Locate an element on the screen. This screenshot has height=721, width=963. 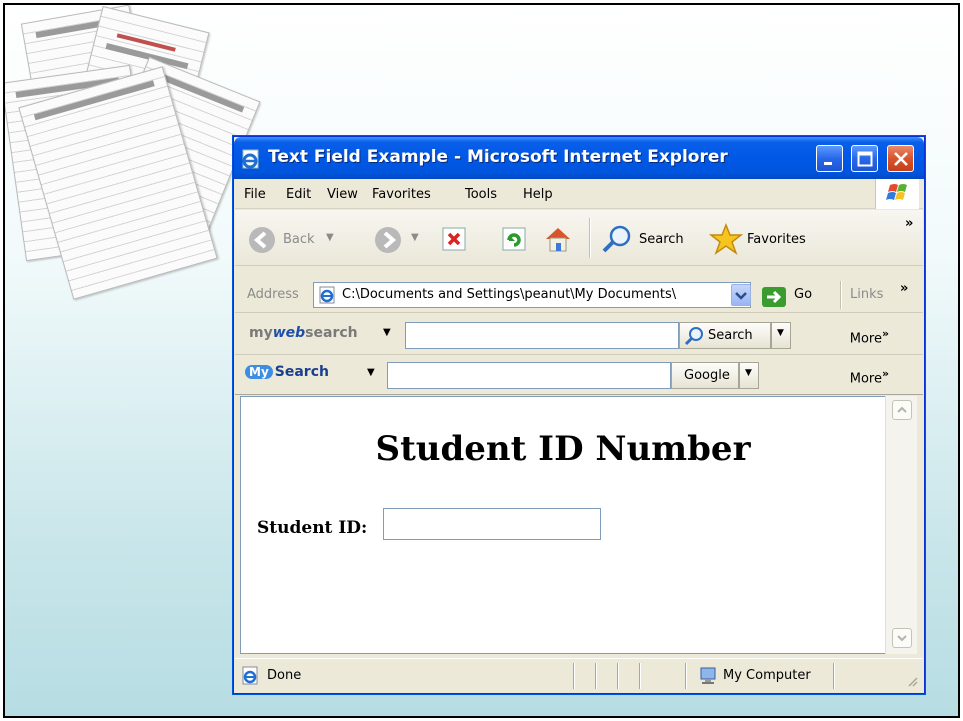
mywebsearch-dropdown-icon: ▼ is located at coordinates (387, 332).